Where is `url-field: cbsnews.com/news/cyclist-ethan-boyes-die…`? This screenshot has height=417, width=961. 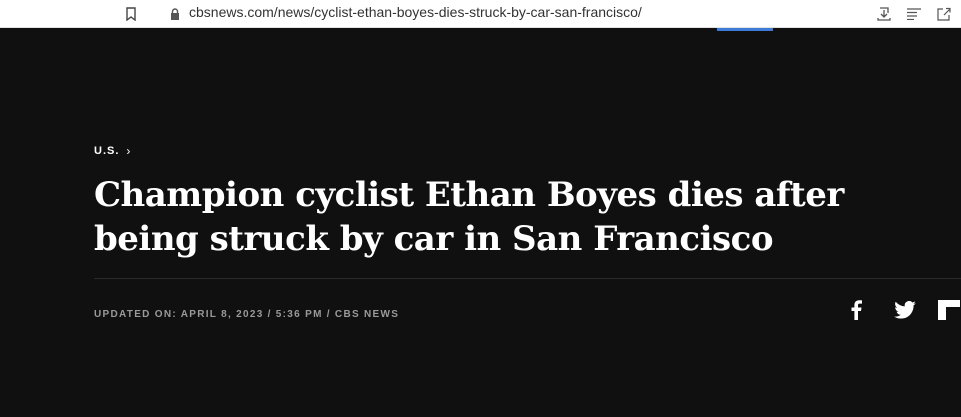
url-field: cbsnews.com/news/cyclist-ethan-boyes-die… is located at coordinates (415, 12).